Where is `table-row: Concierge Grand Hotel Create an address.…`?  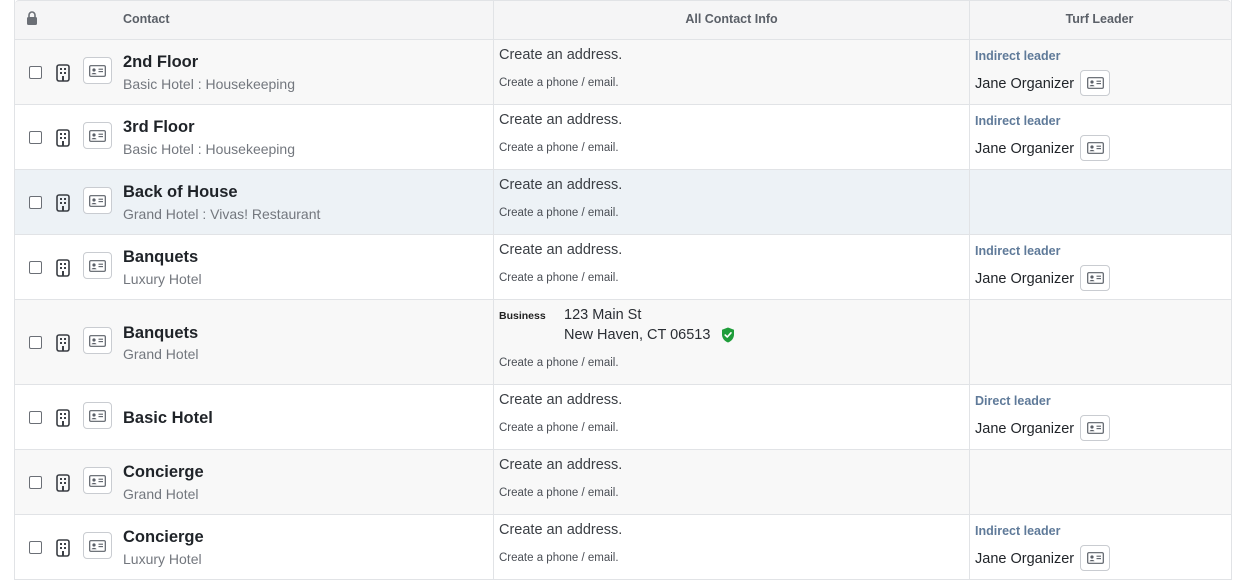
table-row: Concierge Grand Hotel Create an address.… is located at coordinates (623, 482).